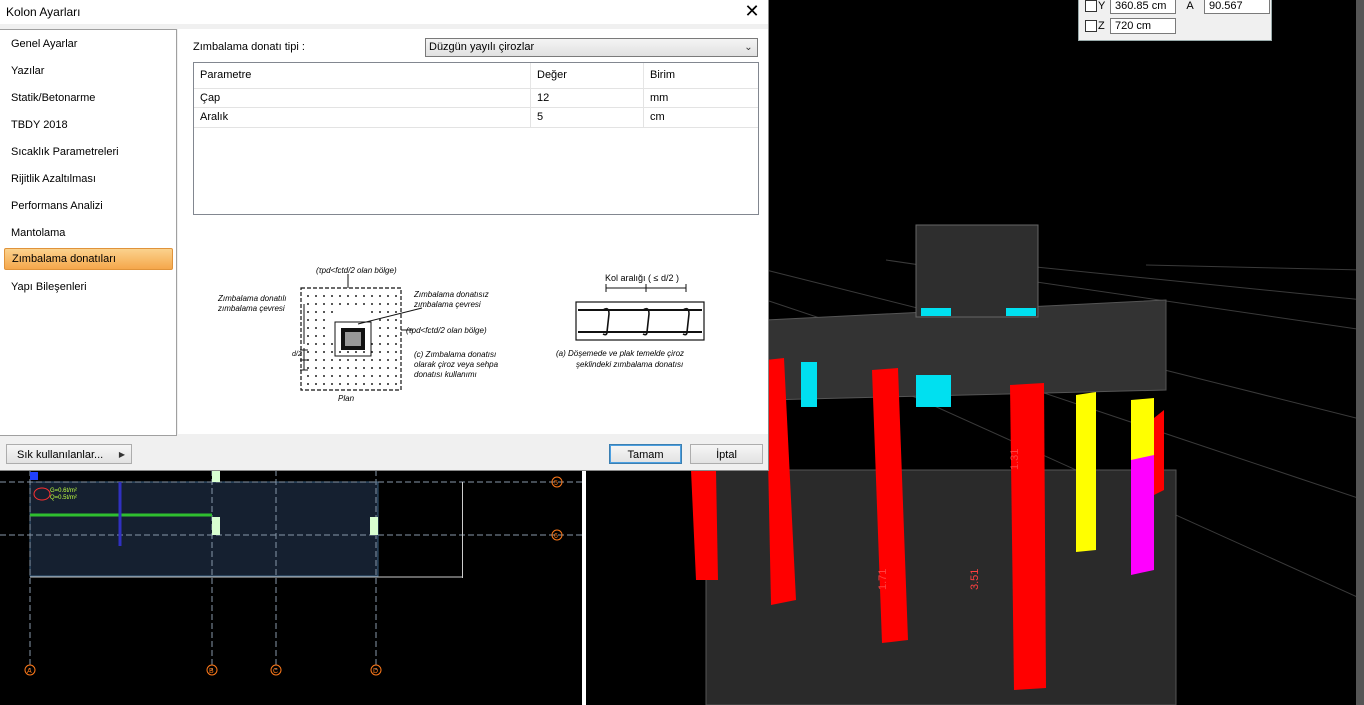 This screenshot has height=705, width=1364. What do you see at coordinates (1101, 26) in the screenshot?
I see `z-axis-label: Z` at bounding box center [1101, 26].